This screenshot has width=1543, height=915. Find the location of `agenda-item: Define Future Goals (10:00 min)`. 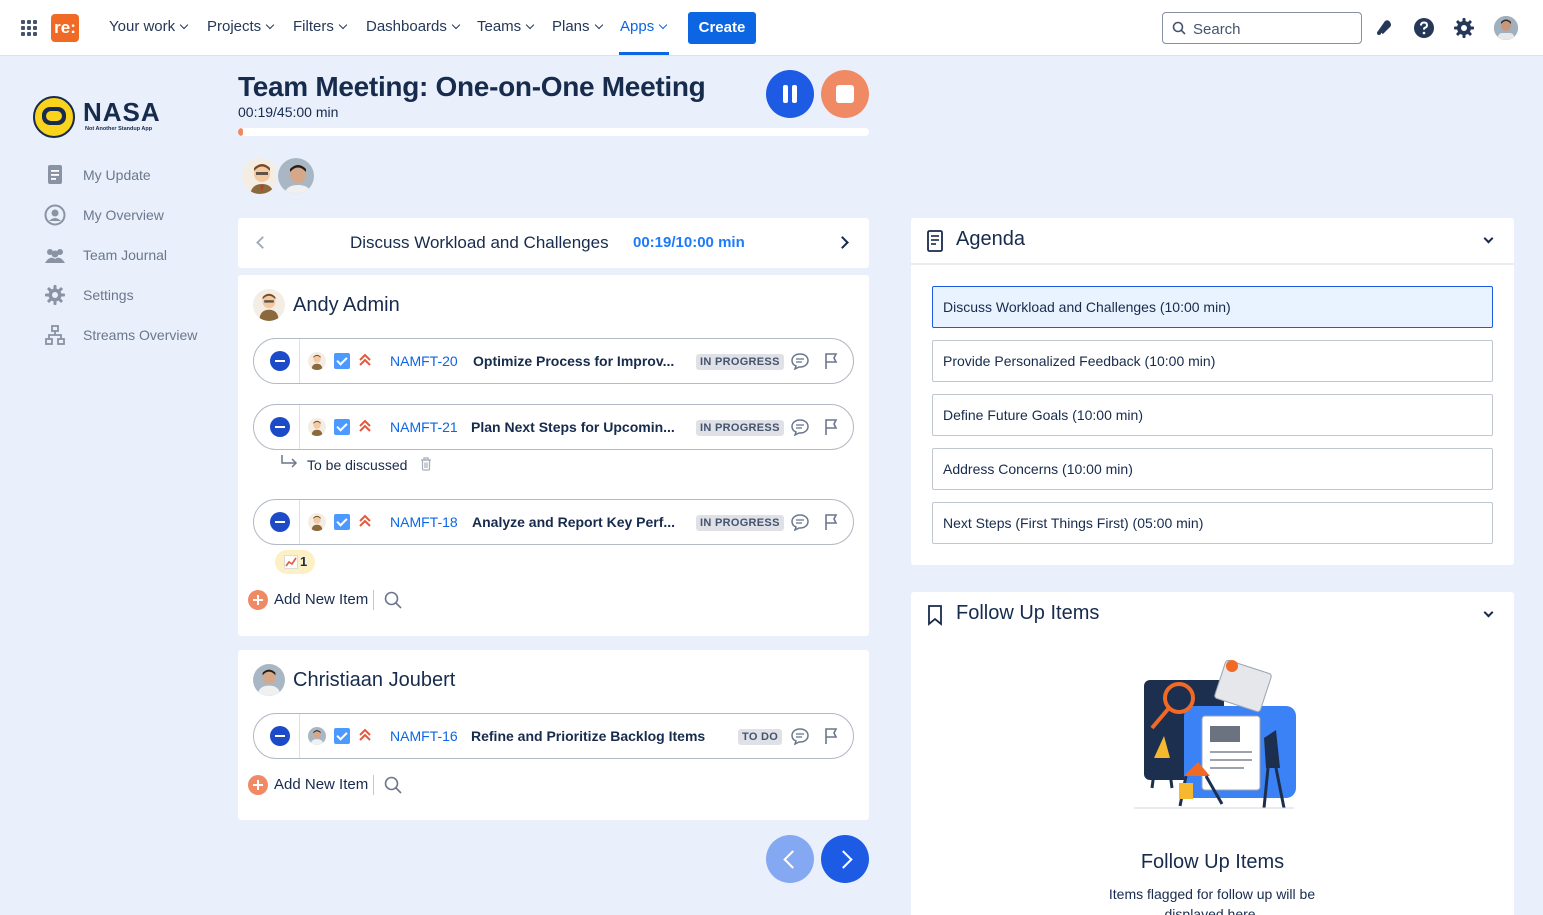

agenda-item: Define Future Goals (10:00 min) is located at coordinates (1212, 415).